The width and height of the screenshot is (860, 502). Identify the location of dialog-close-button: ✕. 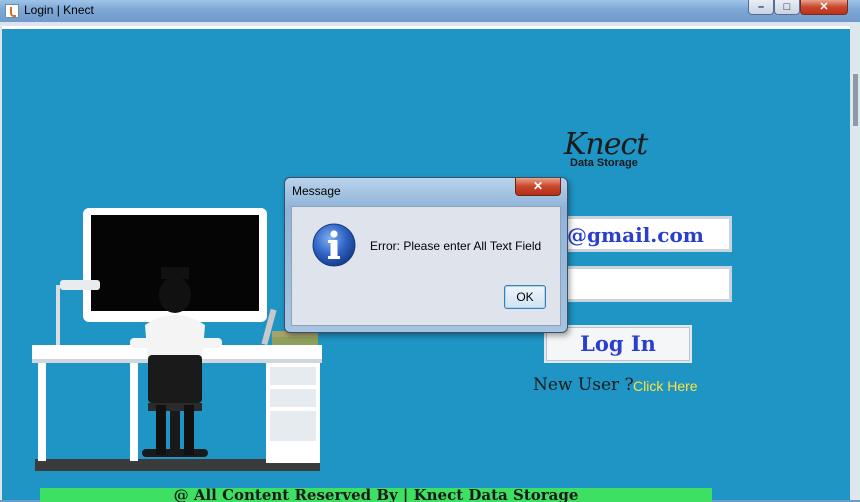
(538, 187).